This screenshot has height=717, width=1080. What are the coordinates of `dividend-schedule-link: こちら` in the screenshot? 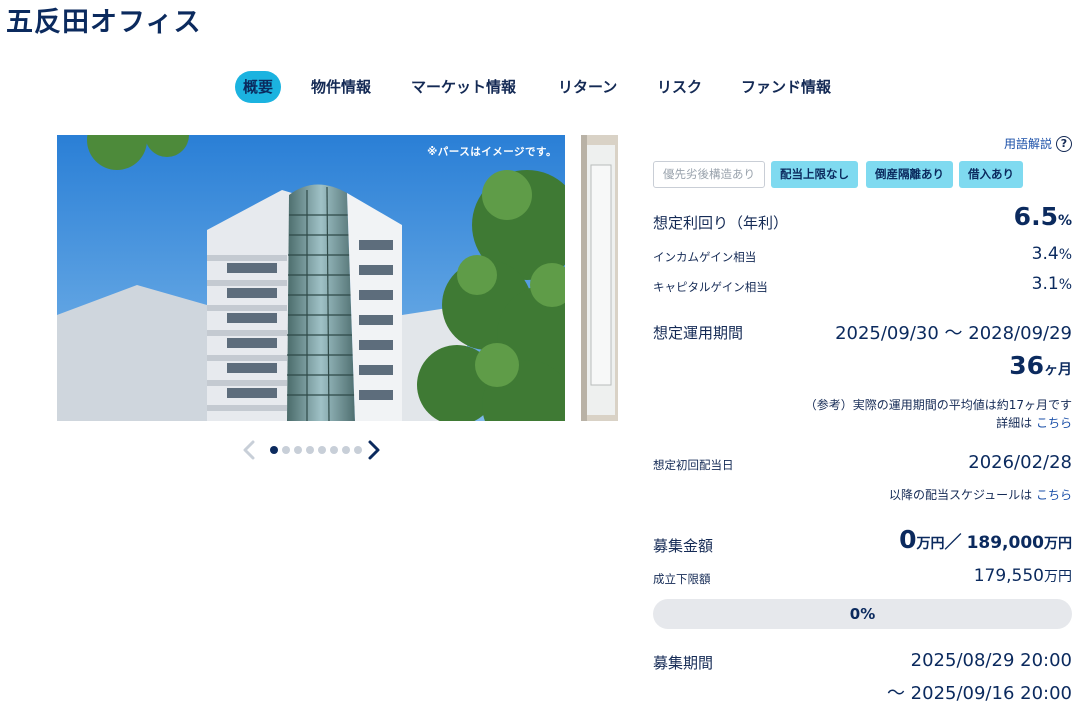 It's located at (1054, 495).